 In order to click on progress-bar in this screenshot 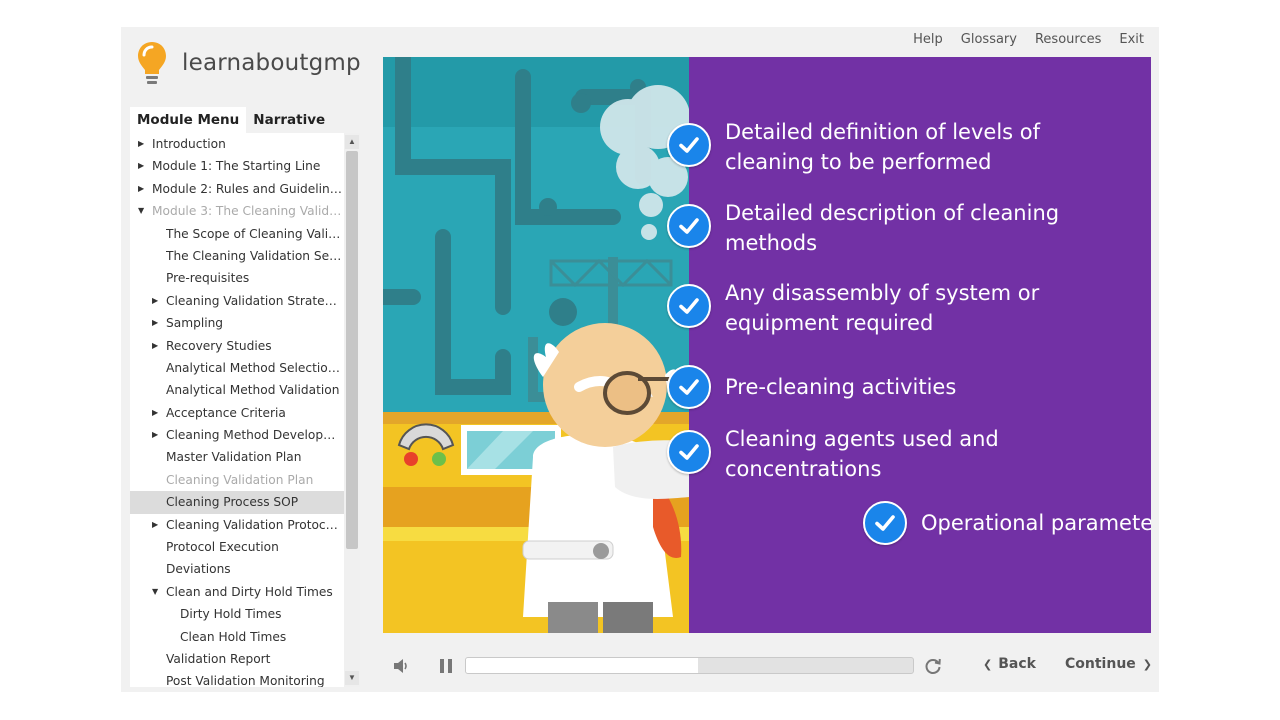, I will do `click(689, 665)`.